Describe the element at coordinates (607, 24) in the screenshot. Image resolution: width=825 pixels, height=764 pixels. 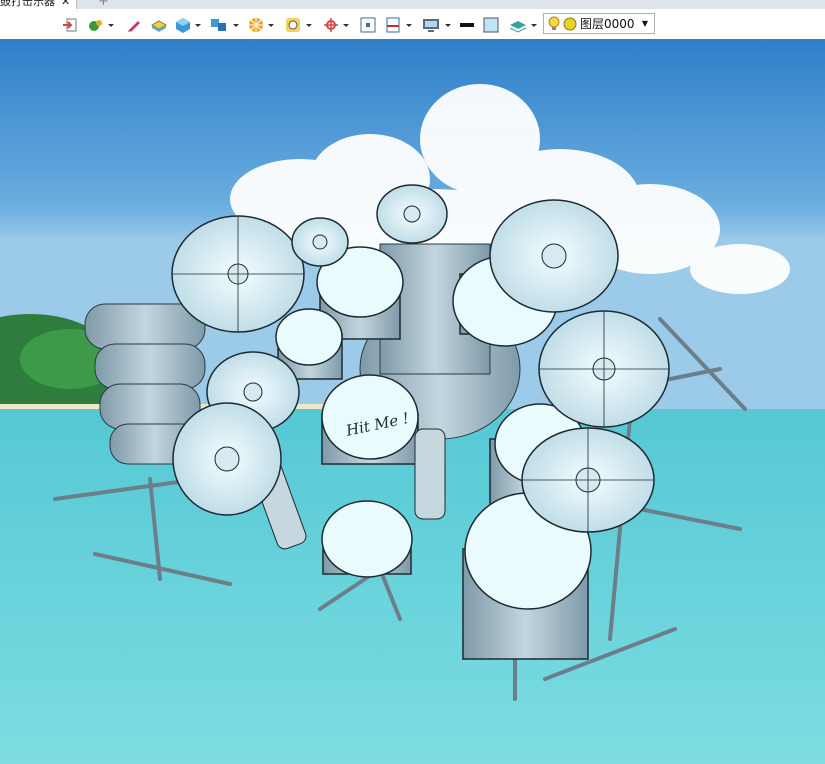
I see `layer-select-value: 图层0000` at that location.